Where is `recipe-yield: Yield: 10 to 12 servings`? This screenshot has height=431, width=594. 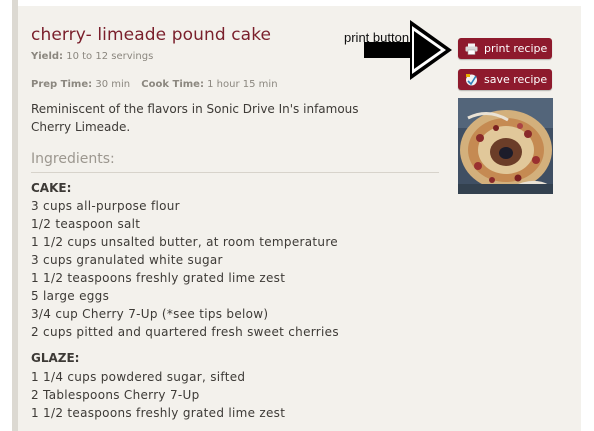
recipe-yield: Yield: 10 to 12 servings is located at coordinates (92, 56).